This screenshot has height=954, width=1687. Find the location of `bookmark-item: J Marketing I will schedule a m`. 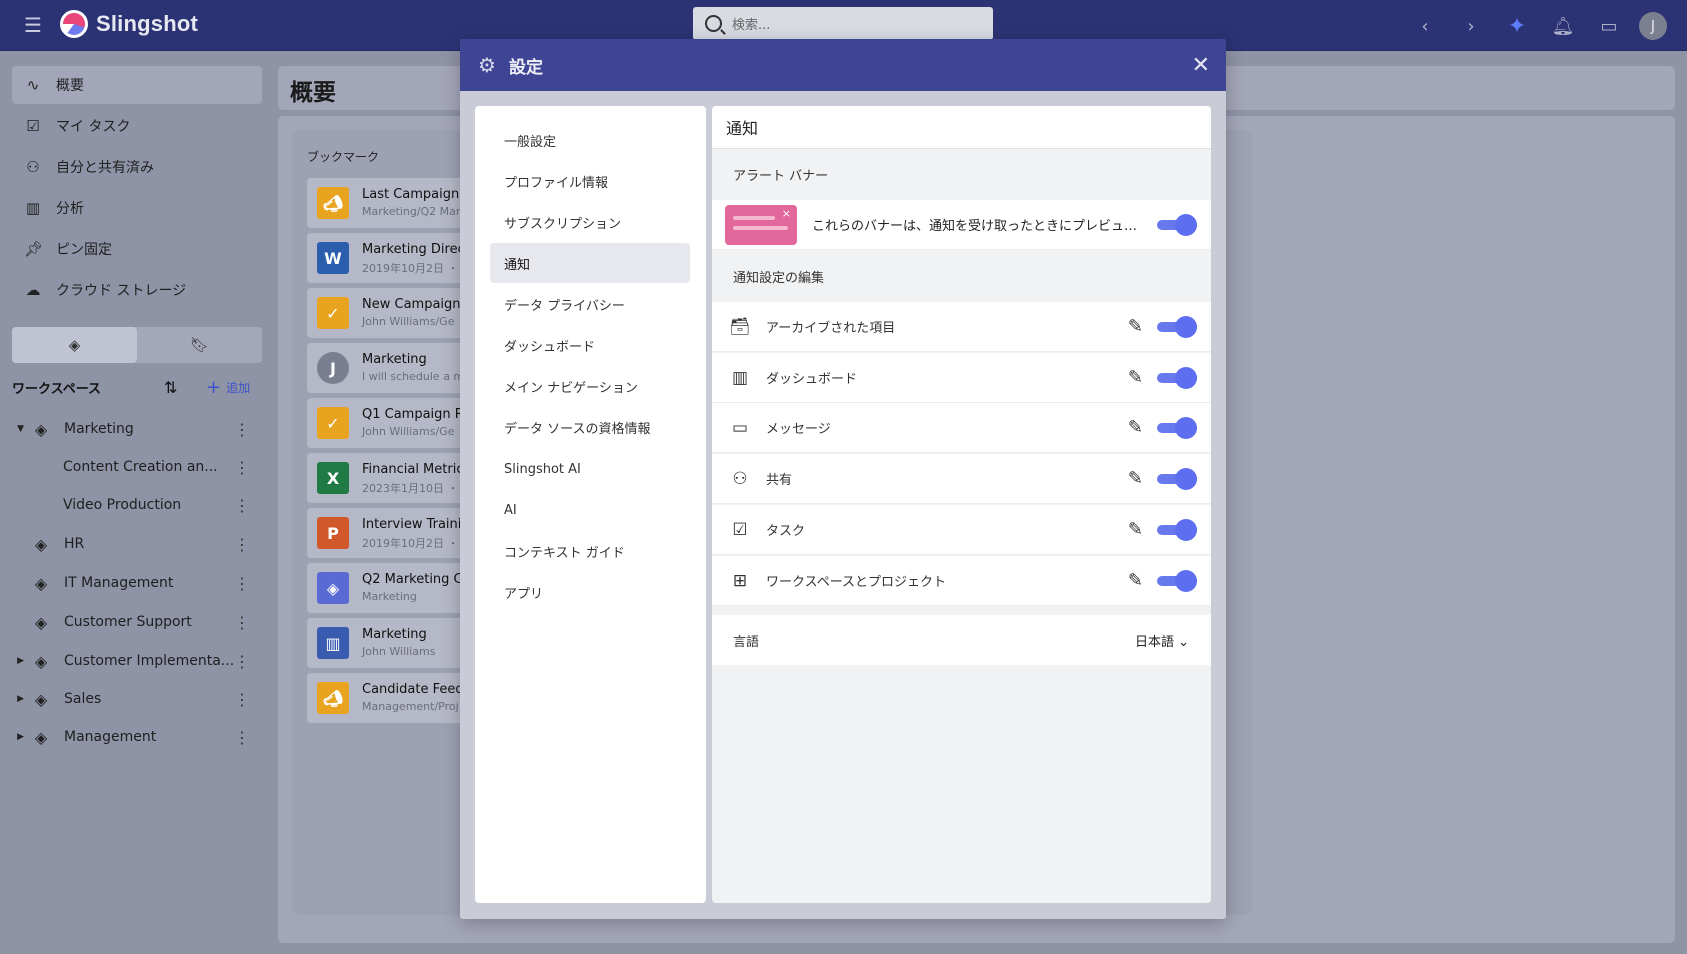

bookmark-item: J Marketing I will schedule a m is located at coordinates (387, 368).